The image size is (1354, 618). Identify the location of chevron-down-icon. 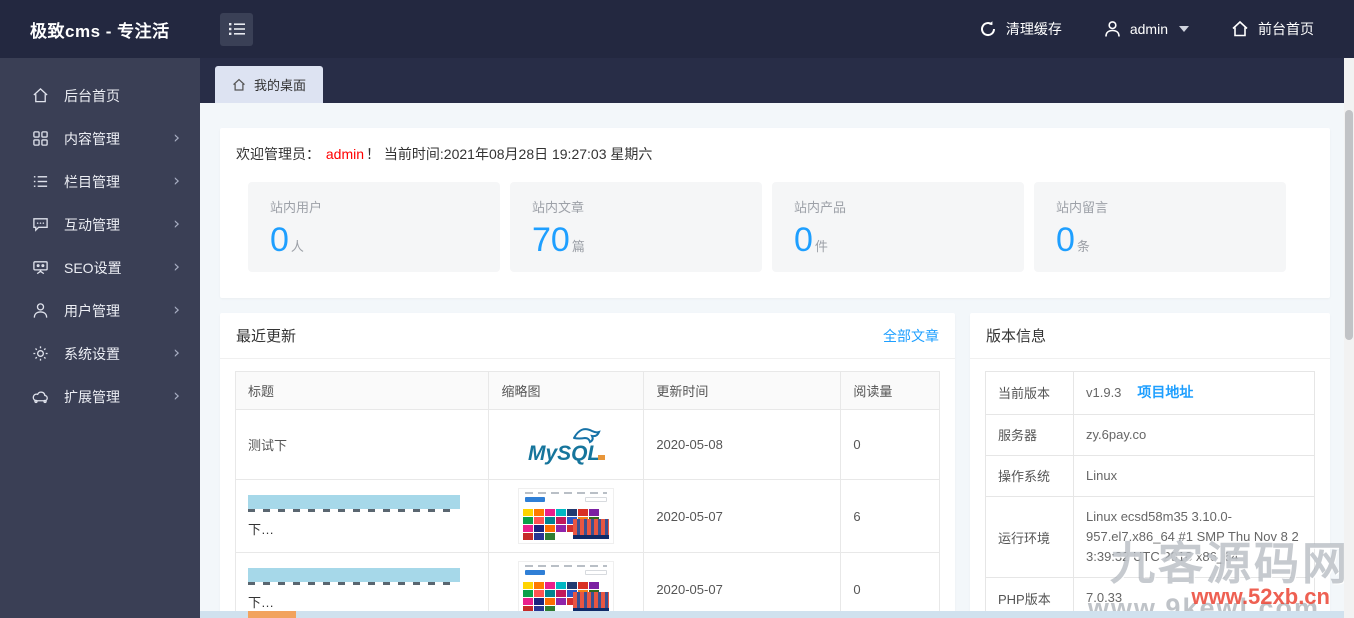
(1184, 29).